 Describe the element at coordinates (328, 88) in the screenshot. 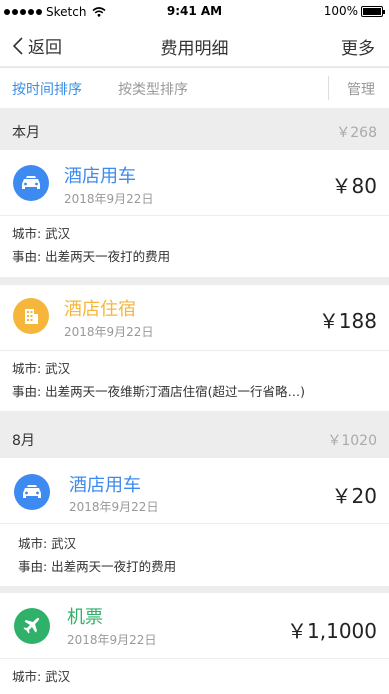

I see `divider` at that location.